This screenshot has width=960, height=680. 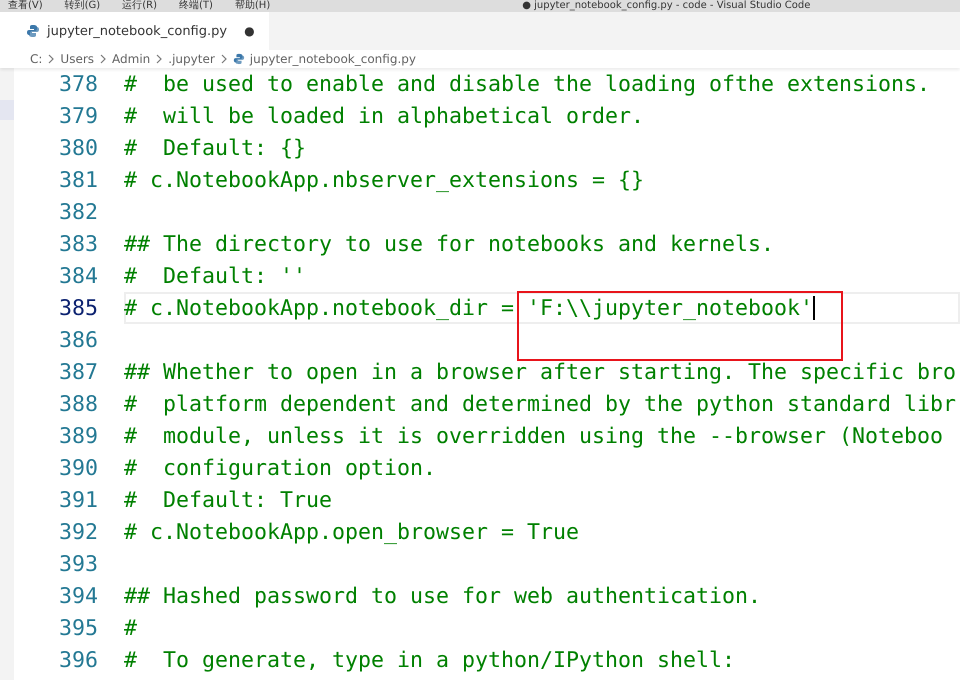 What do you see at coordinates (131, 628) in the screenshot?
I see `code-comment: #` at bounding box center [131, 628].